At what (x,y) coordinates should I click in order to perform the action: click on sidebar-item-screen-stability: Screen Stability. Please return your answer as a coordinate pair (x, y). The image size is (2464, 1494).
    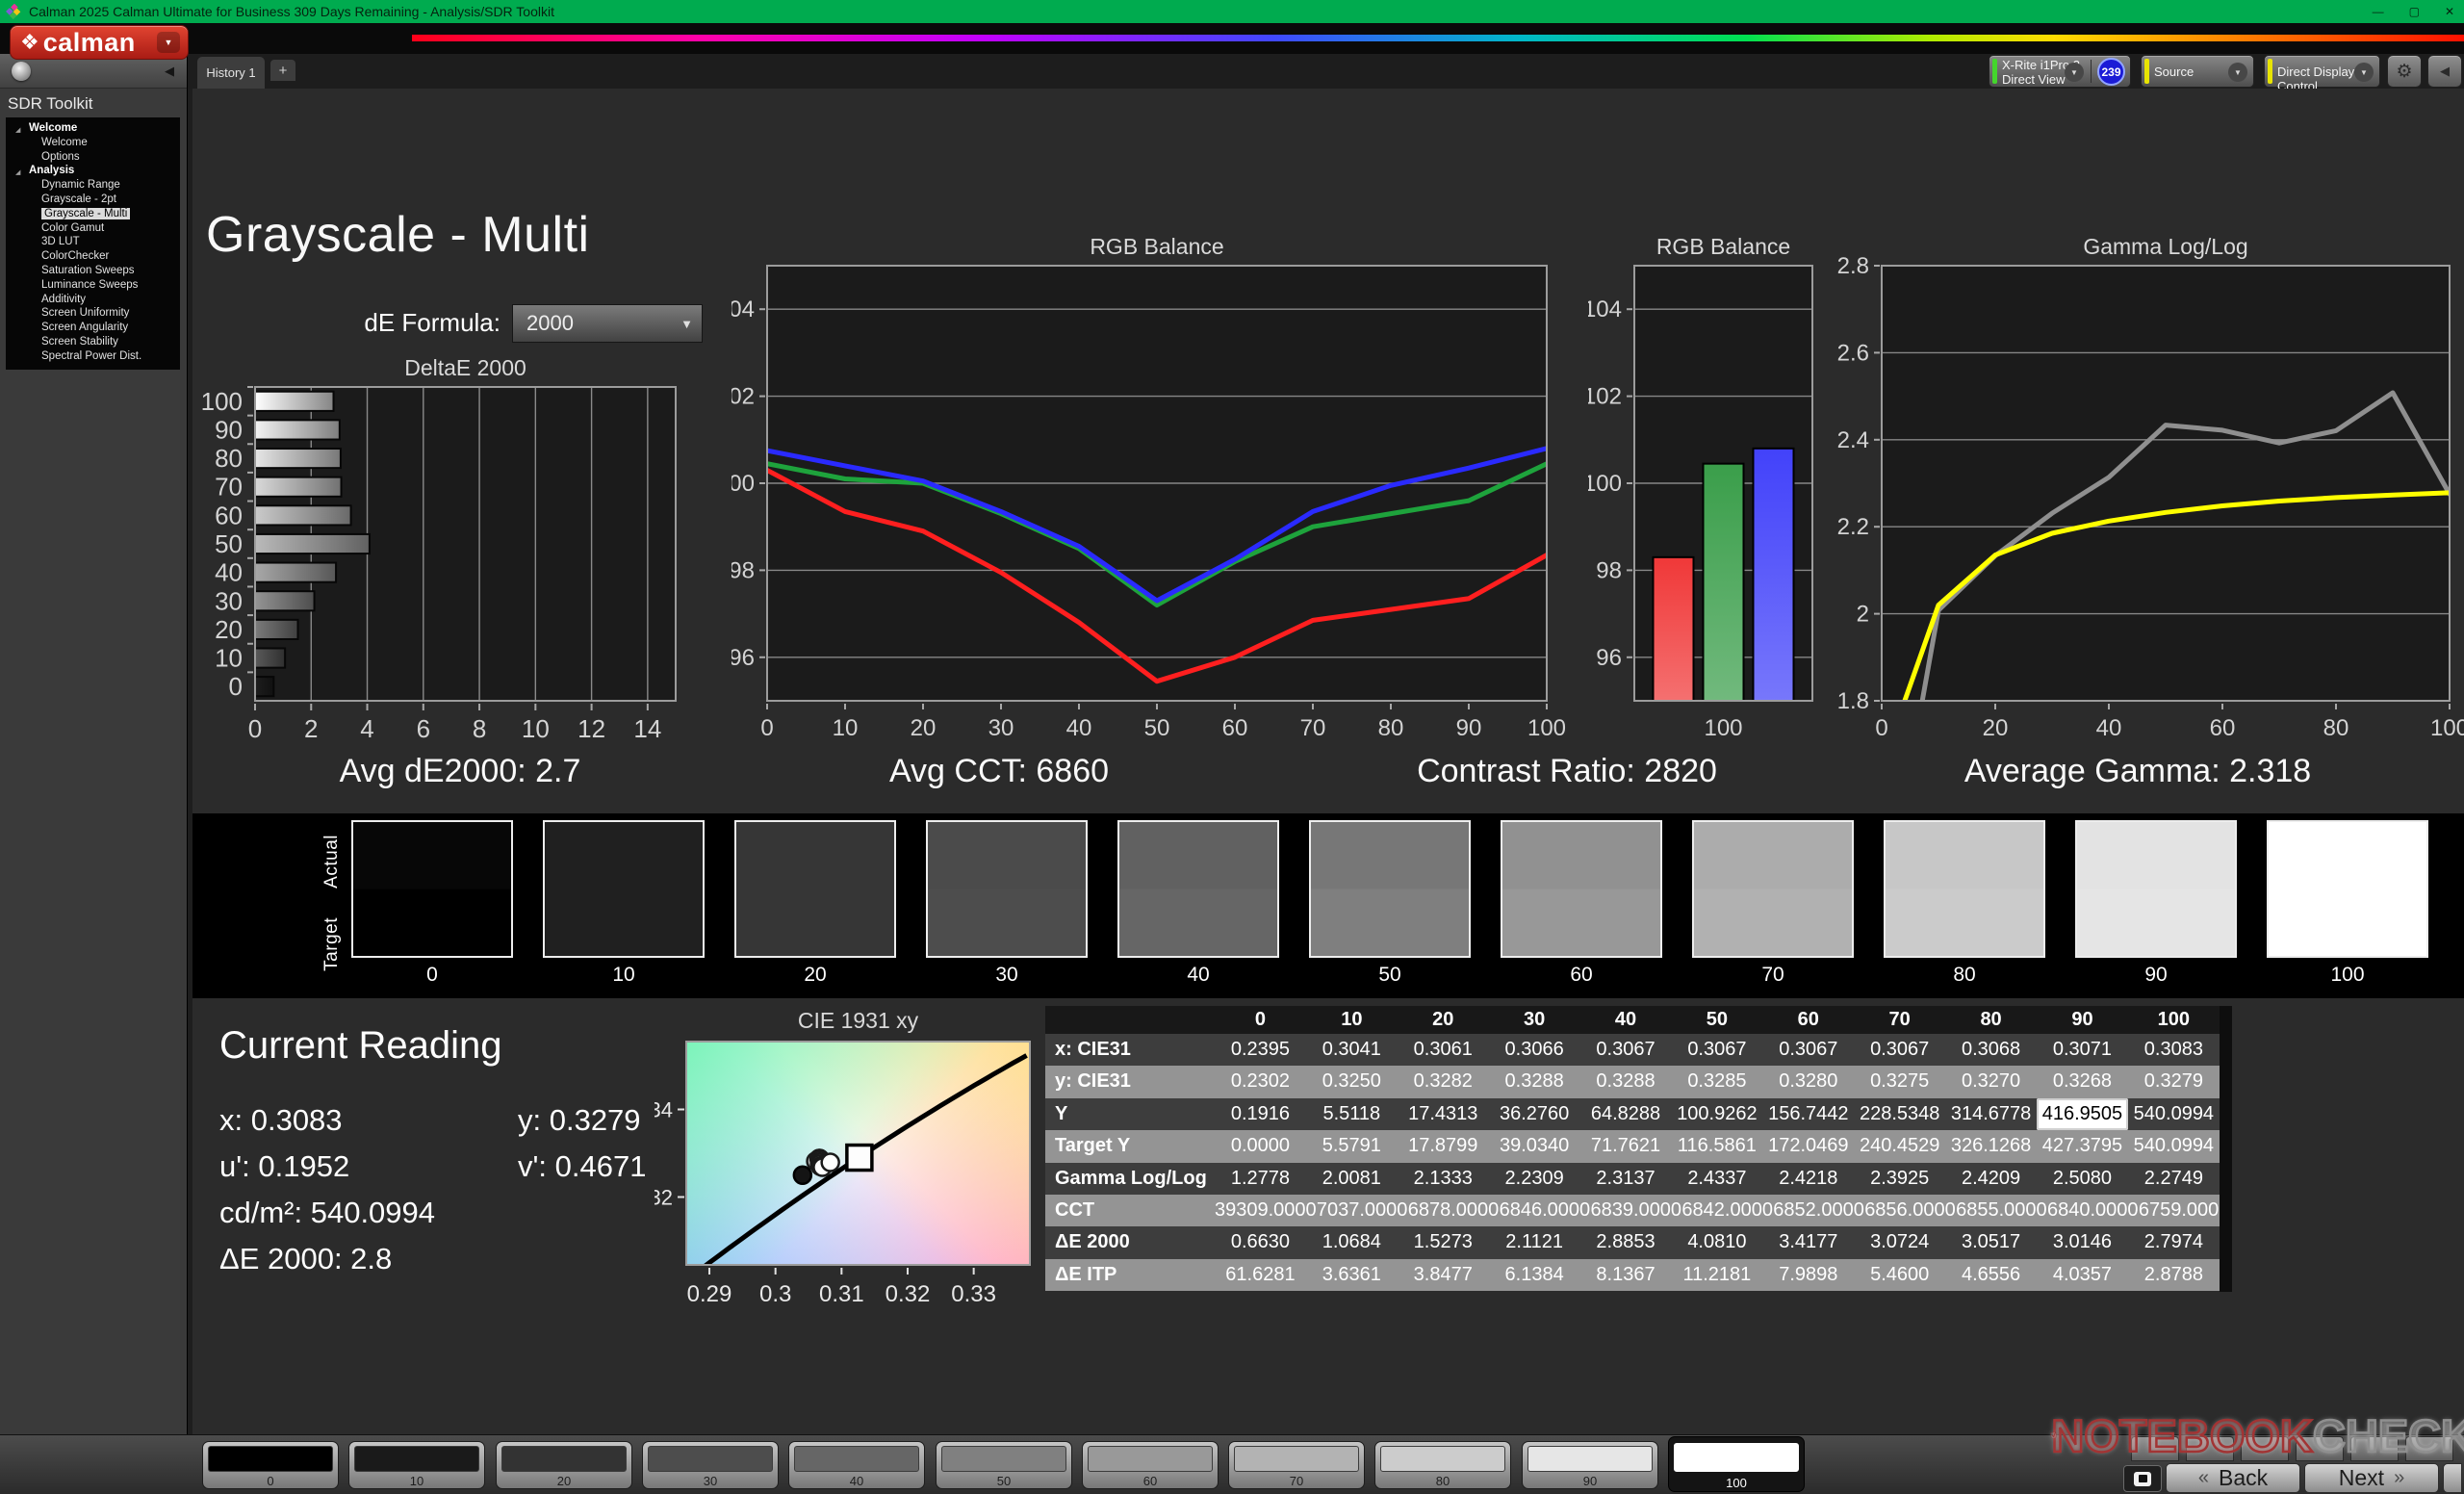
    Looking at the image, I should click on (93, 342).